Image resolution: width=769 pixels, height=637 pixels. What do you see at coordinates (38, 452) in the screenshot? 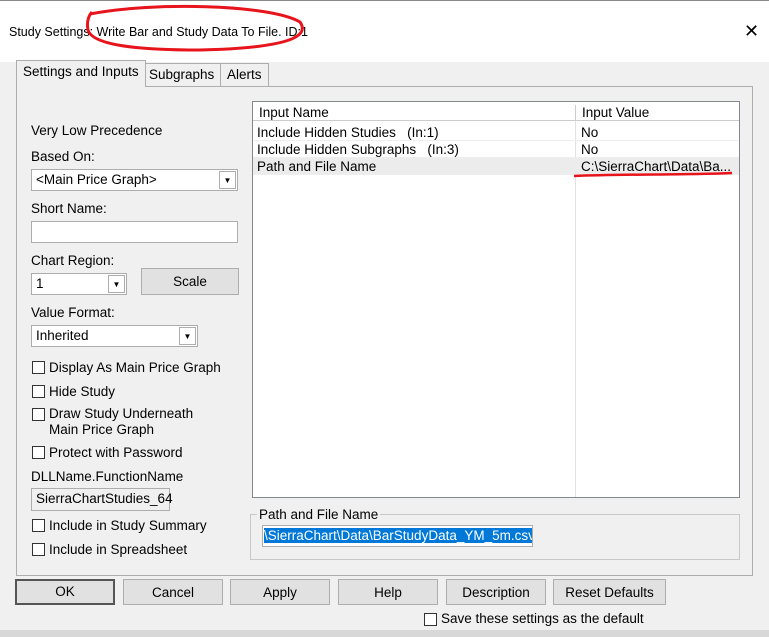
I see `protect-password-checkbox` at bounding box center [38, 452].